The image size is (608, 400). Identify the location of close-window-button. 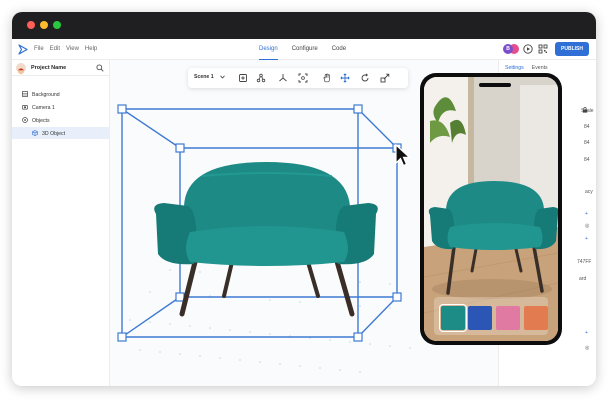
(31, 25).